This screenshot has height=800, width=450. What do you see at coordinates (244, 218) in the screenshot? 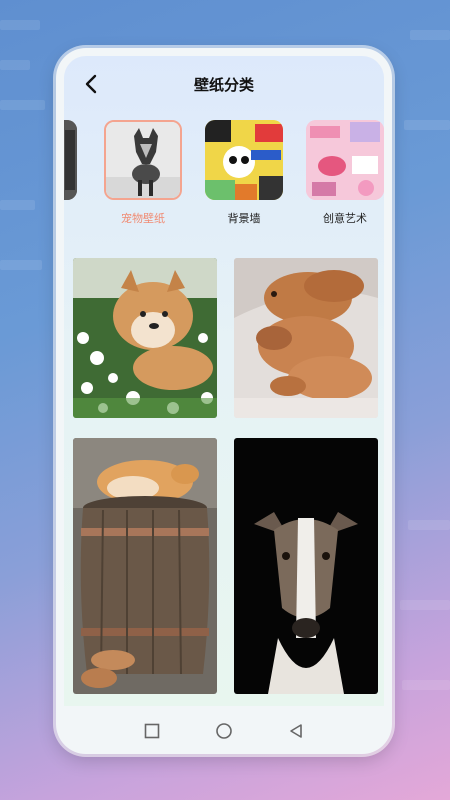
I see `category-label: 背景墙` at bounding box center [244, 218].